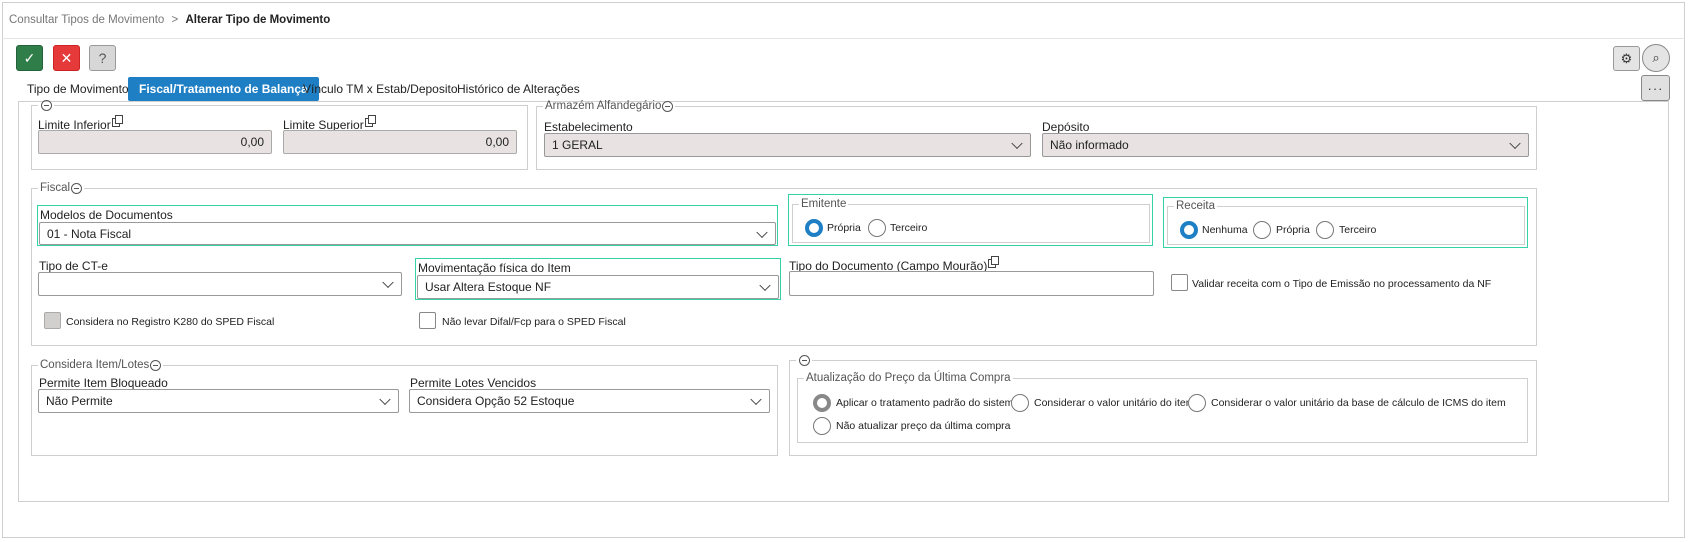 The image size is (1689, 542). I want to click on gear-icon: ⚙, so click(1626, 58).